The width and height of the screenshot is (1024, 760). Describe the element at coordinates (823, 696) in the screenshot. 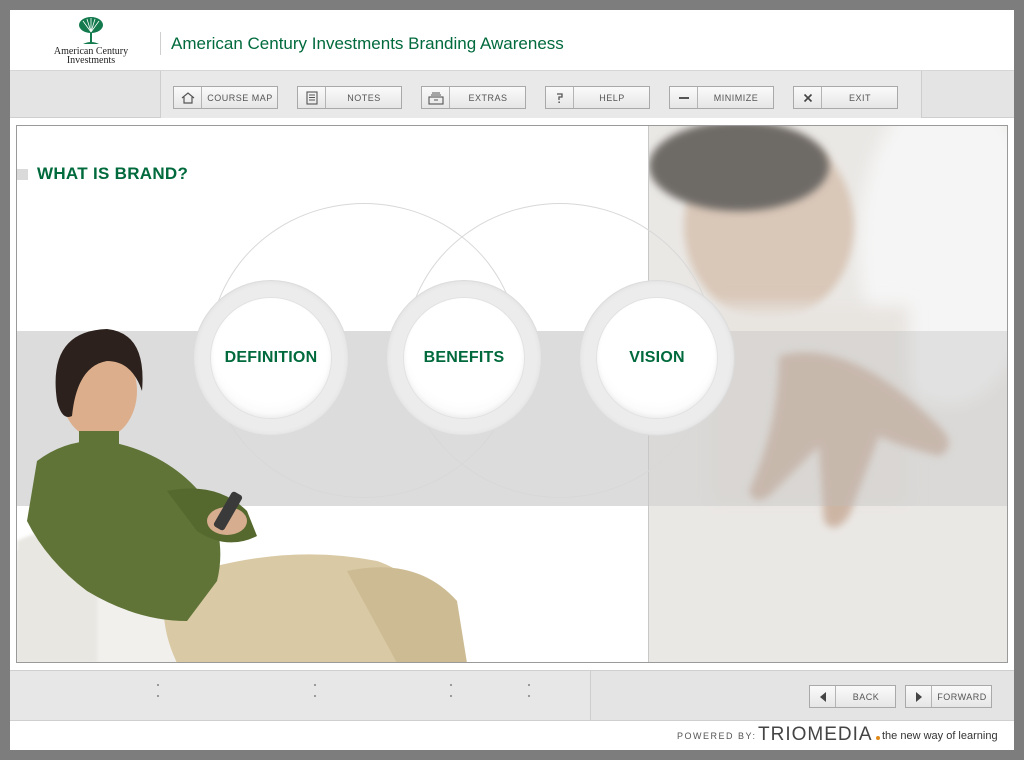

I see `arrow-left-icon` at that location.